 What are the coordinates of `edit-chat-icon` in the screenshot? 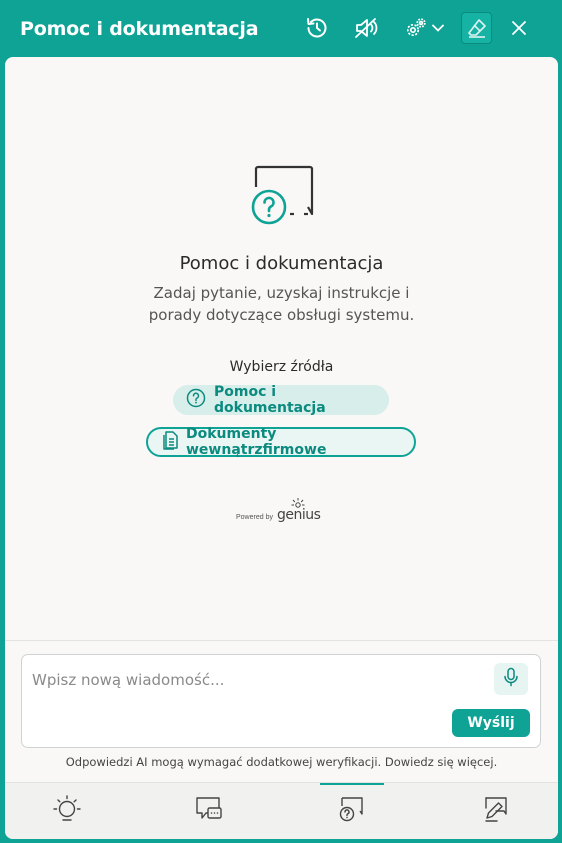 It's located at (496, 811).